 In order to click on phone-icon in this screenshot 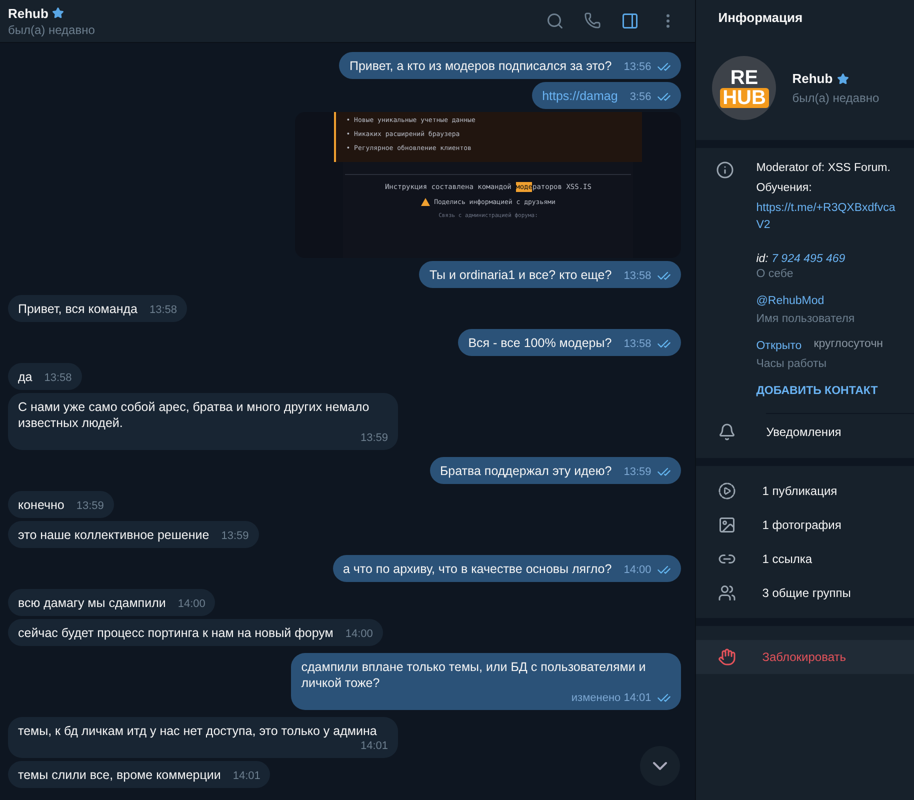, I will do `click(593, 20)`.